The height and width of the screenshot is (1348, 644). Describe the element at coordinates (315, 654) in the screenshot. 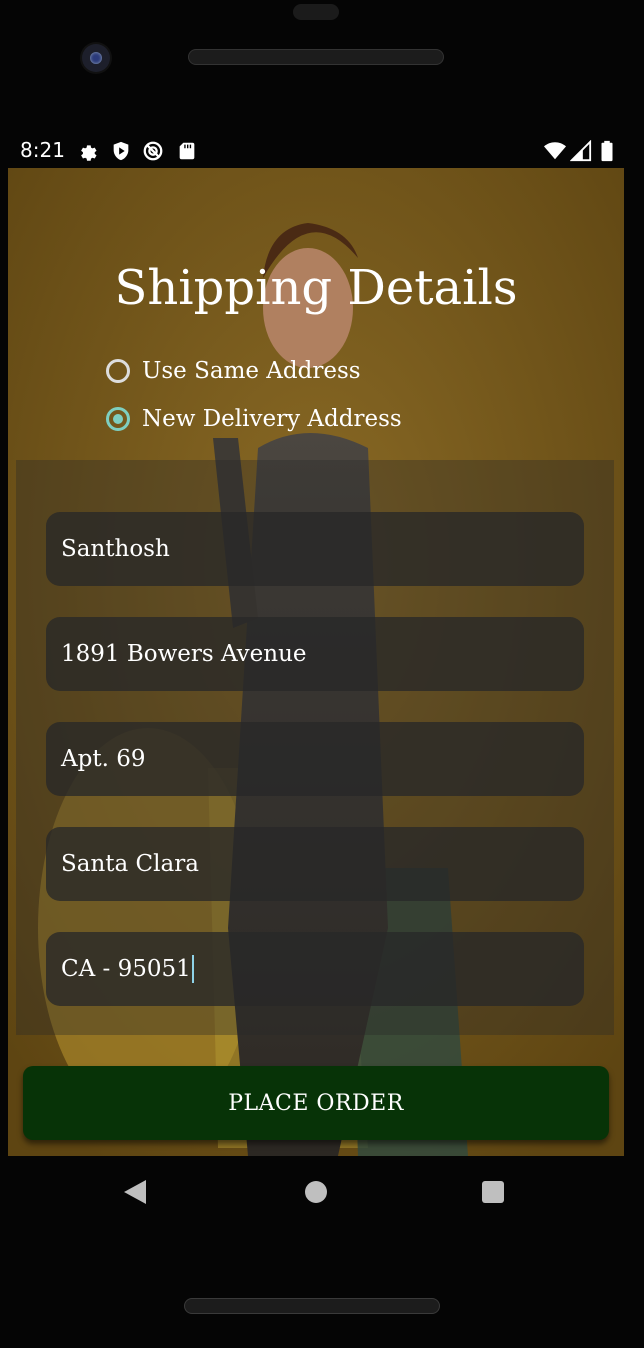

I see `address-line1-field: 1891 Bowers Avenue` at that location.